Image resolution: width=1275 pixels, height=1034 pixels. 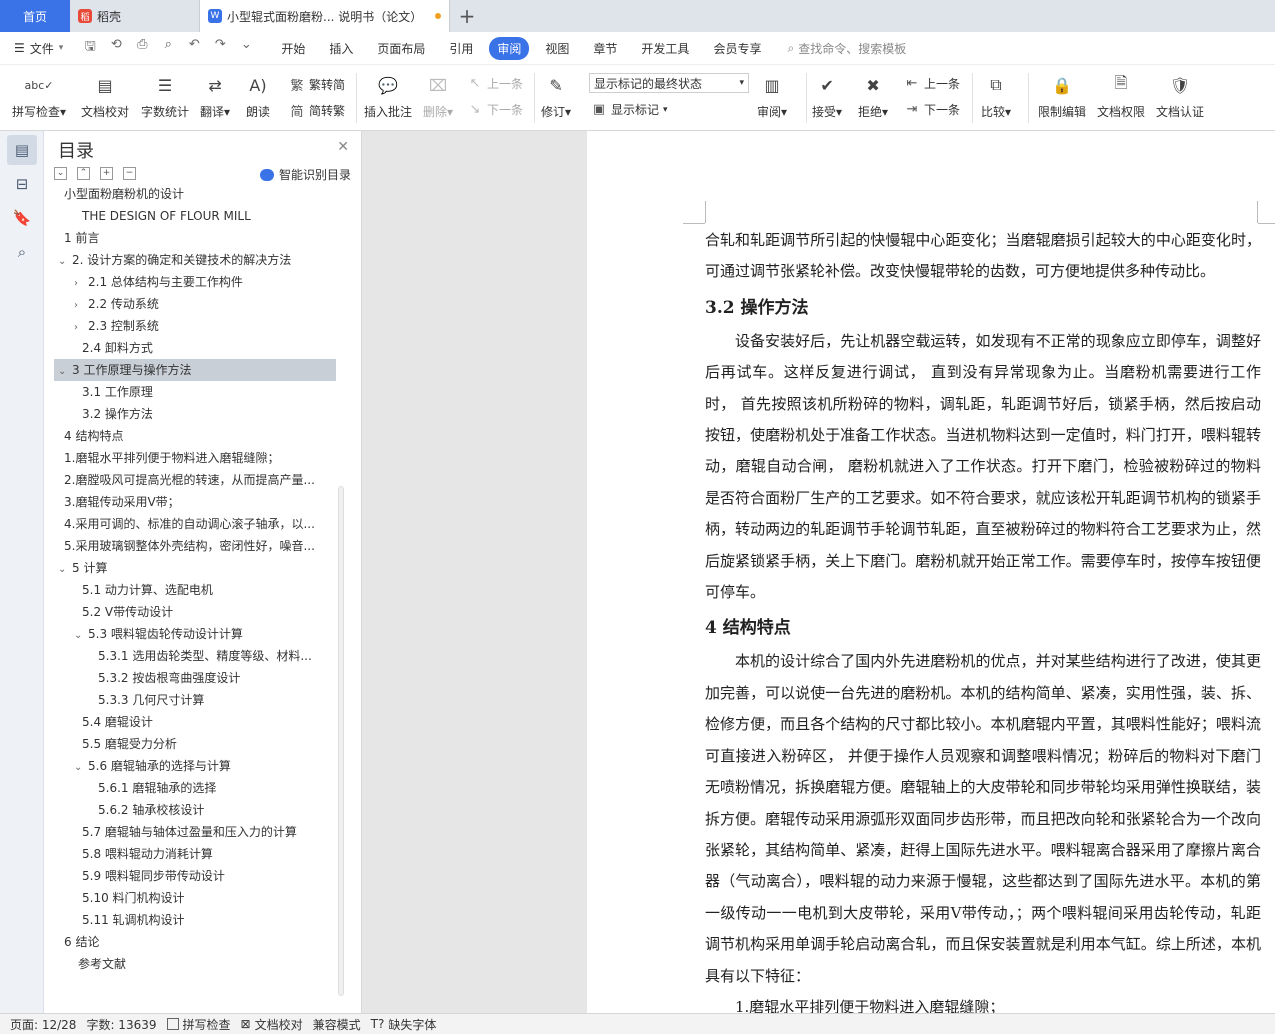 What do you see at coordinates (509, 48) in the screenshot?
I see `menu-item: 审阅` at bounding box center [509, 48].